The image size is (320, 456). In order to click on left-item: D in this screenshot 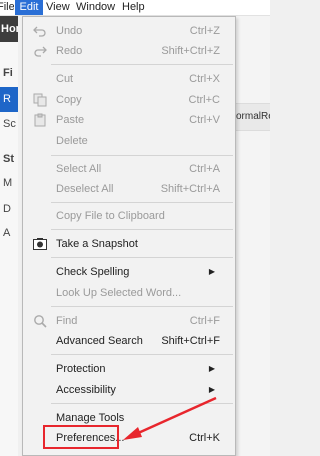, I will do `click(7, 209)`.